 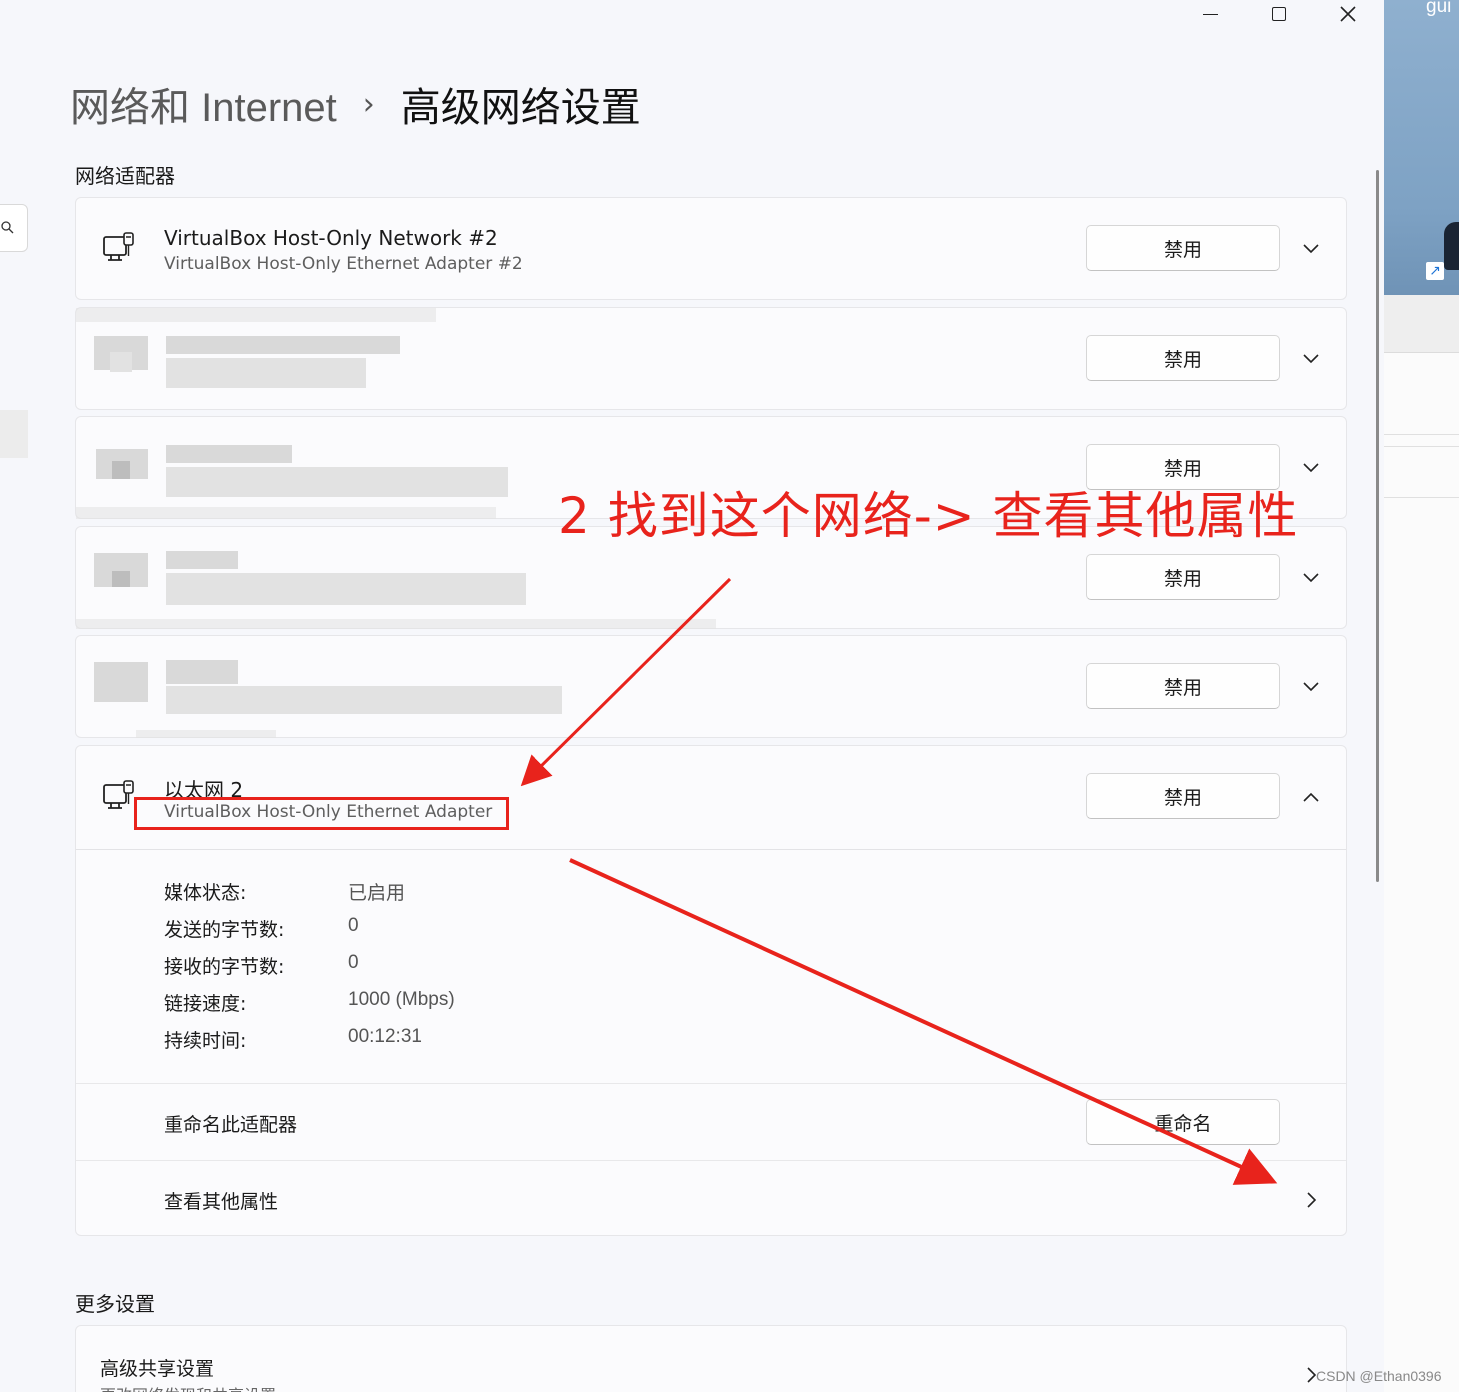 What do you see at coordinates (121, 682) in the screenshot?
I see `obscured-adapter-icon` at bounding box center [121, 682].